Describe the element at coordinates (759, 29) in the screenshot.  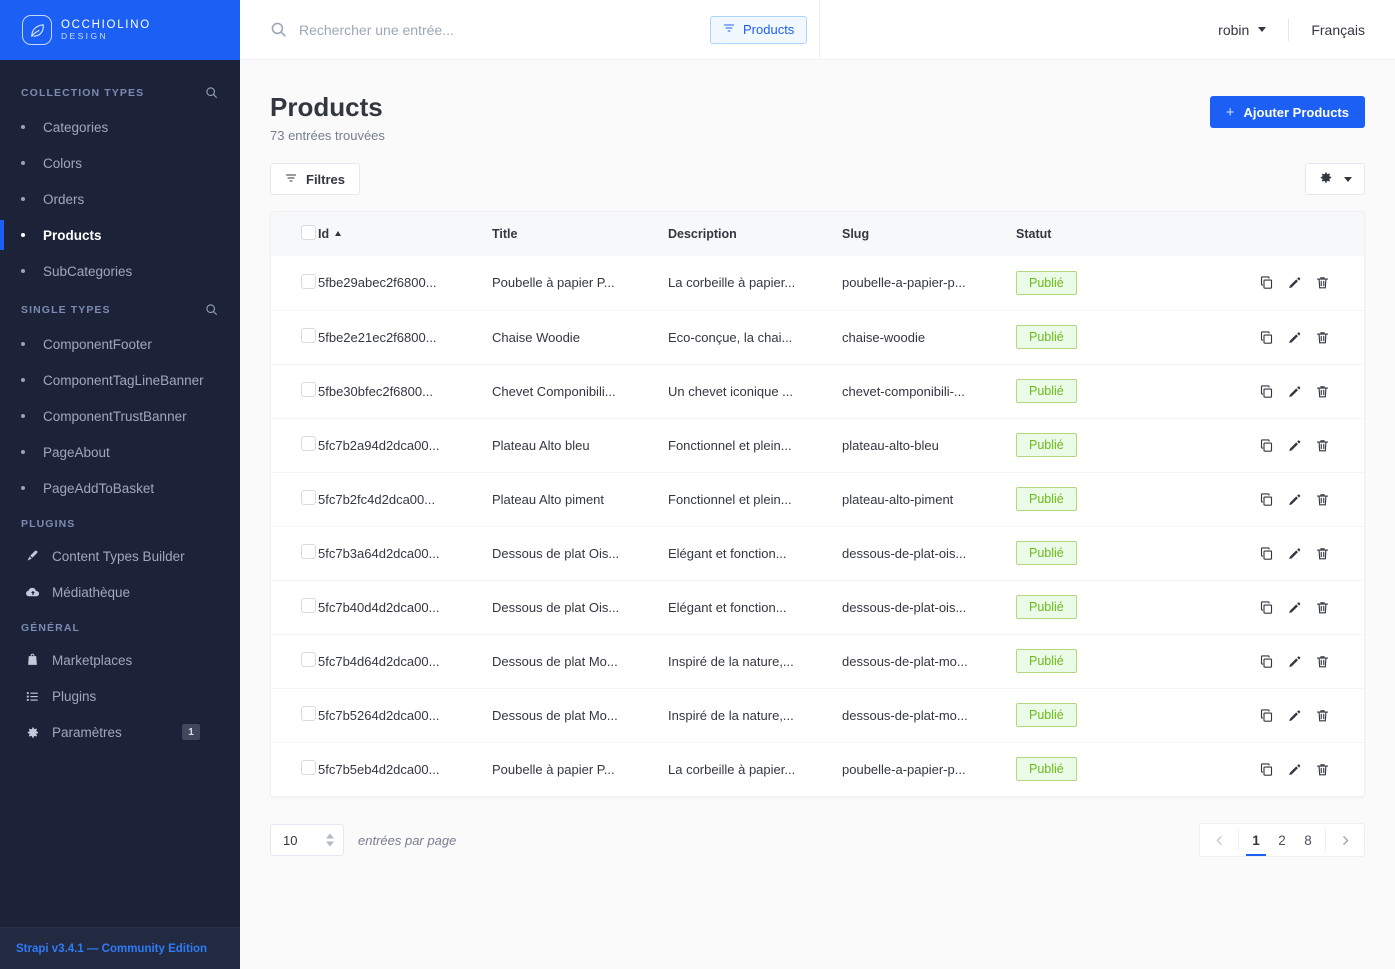
I see `content-type-chip: Products` at that location.